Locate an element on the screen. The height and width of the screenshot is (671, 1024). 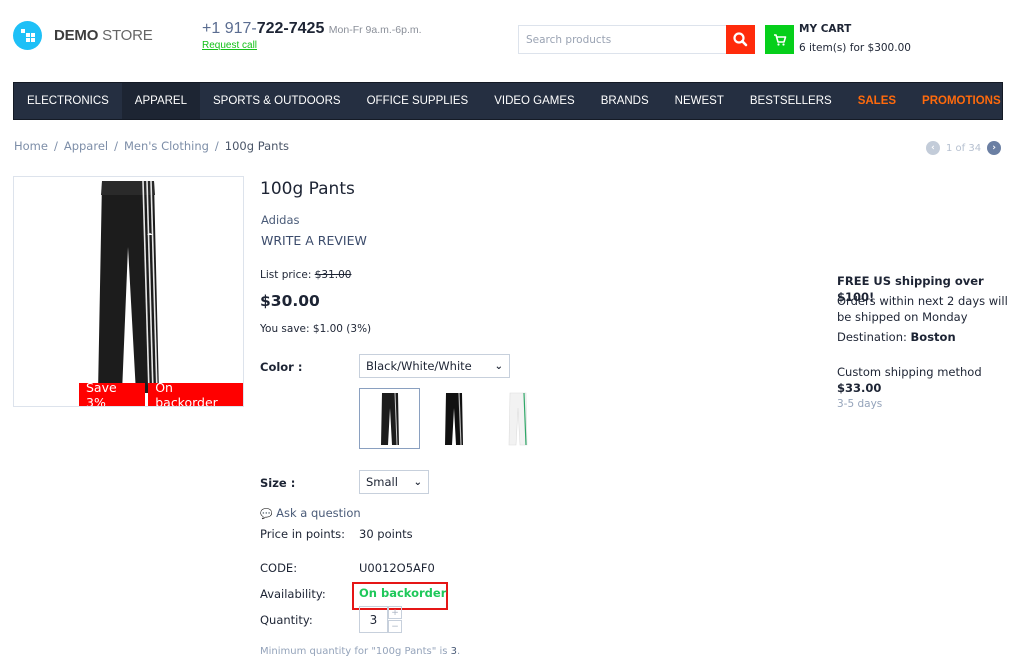
cart-title: MY CART is located at coordinates (825, 29).